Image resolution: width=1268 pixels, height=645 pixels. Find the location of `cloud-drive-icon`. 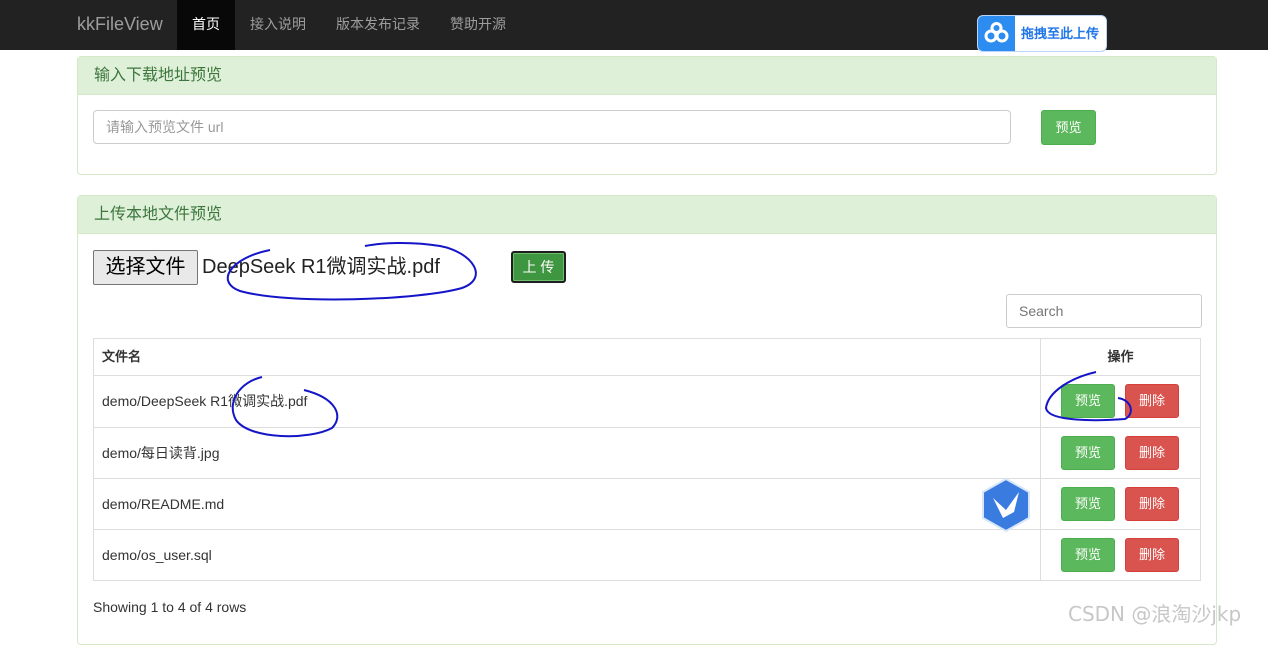

cloud-drive-icon is located at coordinates (996, 33).